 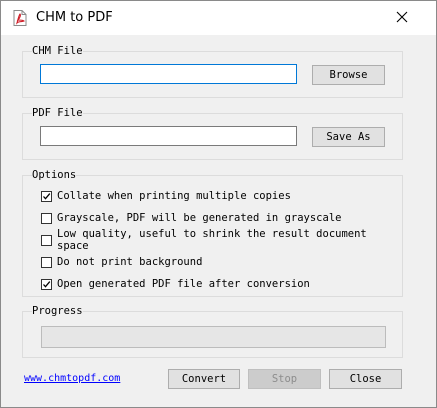 What do you see at coordinates (20, 18) in the screenshot?
I see `app-icon` at bounding box center [20, 18].